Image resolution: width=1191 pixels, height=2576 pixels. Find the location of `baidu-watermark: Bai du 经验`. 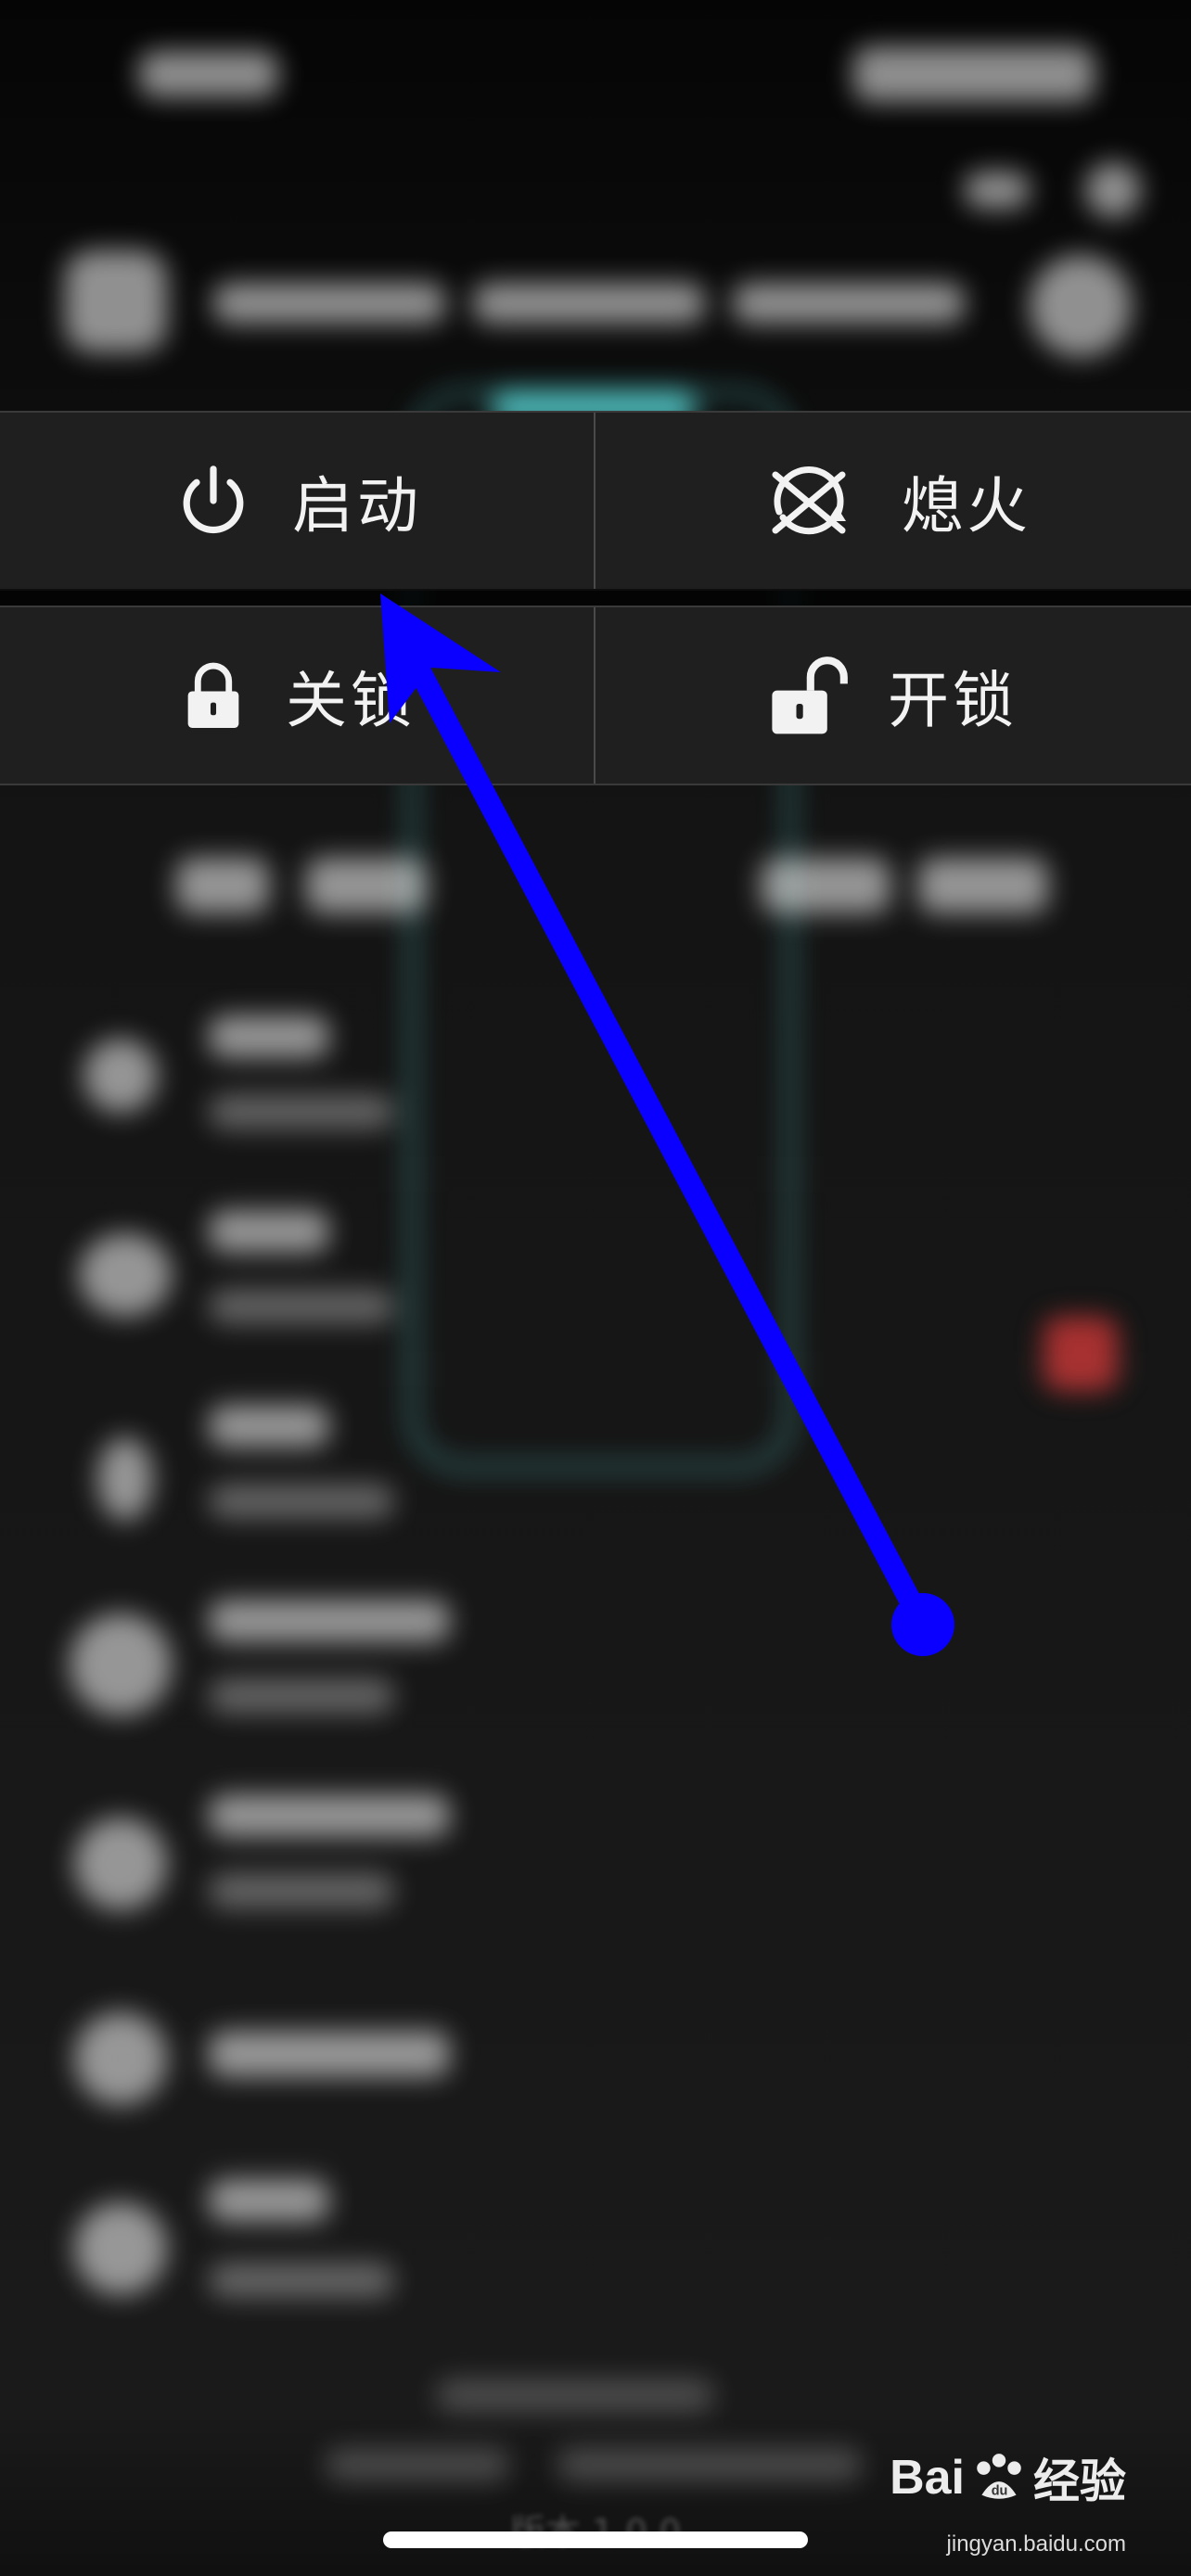

baidu-watermark: Bai du 经验 is located at coordinates (1008, 2477).